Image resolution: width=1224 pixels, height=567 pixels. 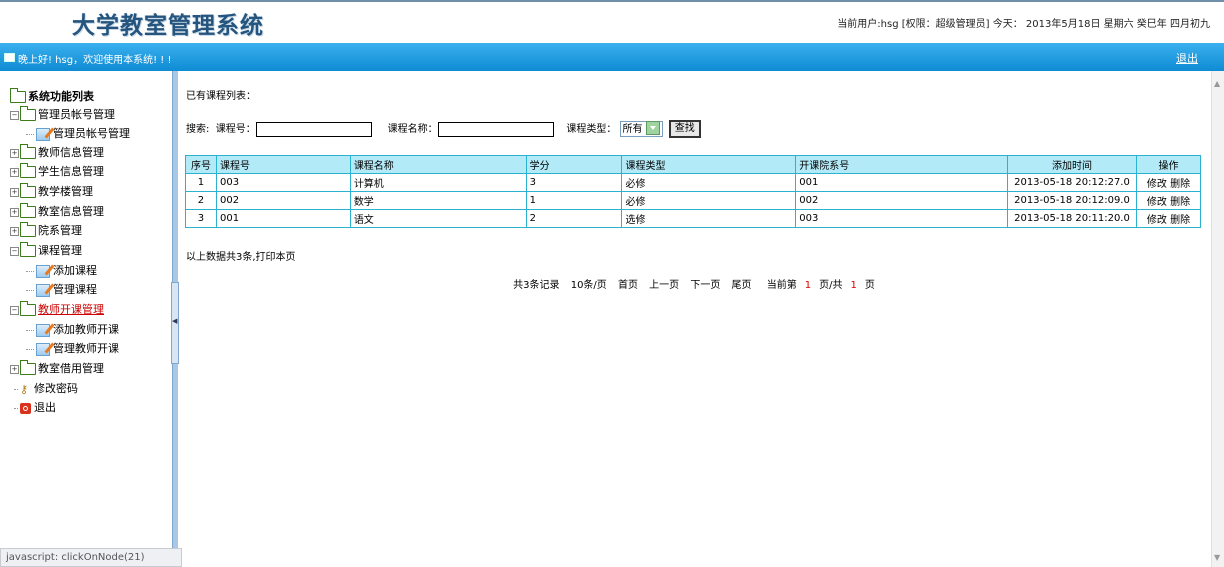 What do you see at coordinates (71, 211) in the screenshot?
I see `tree-label: 教室信息管理` at bounding box center [71, 211].